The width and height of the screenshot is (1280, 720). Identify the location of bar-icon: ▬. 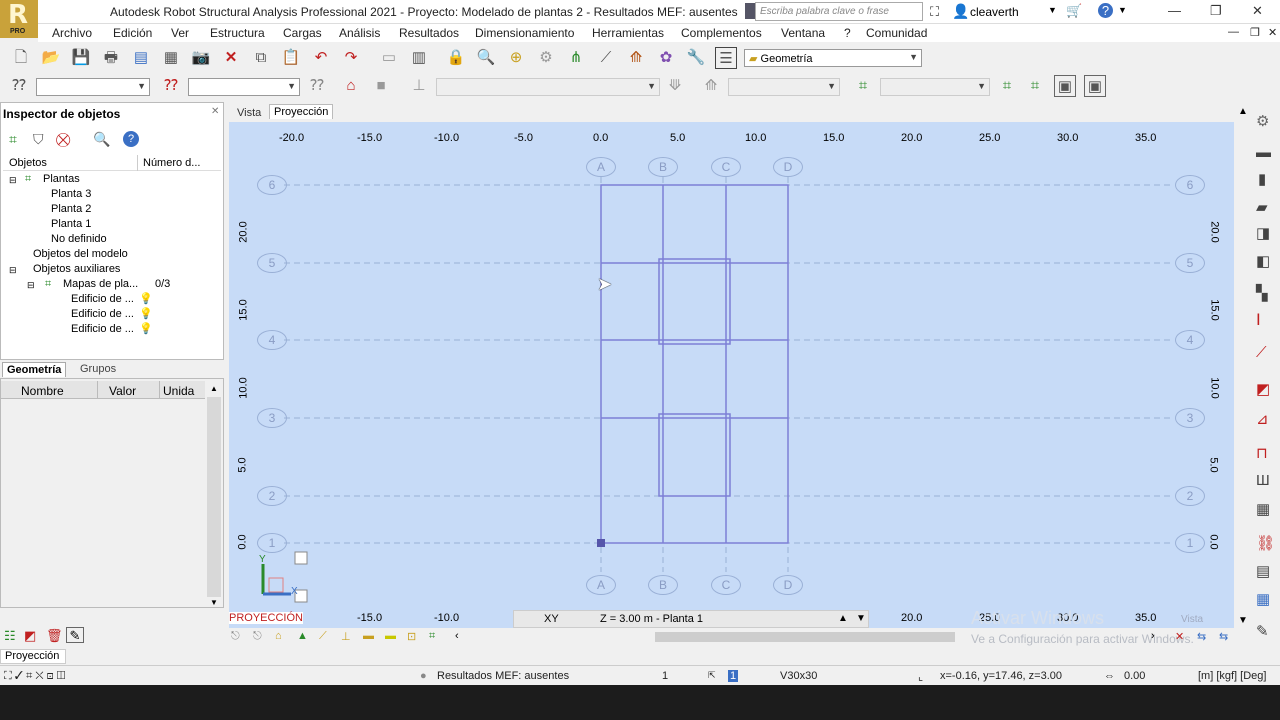
(1263, 152).